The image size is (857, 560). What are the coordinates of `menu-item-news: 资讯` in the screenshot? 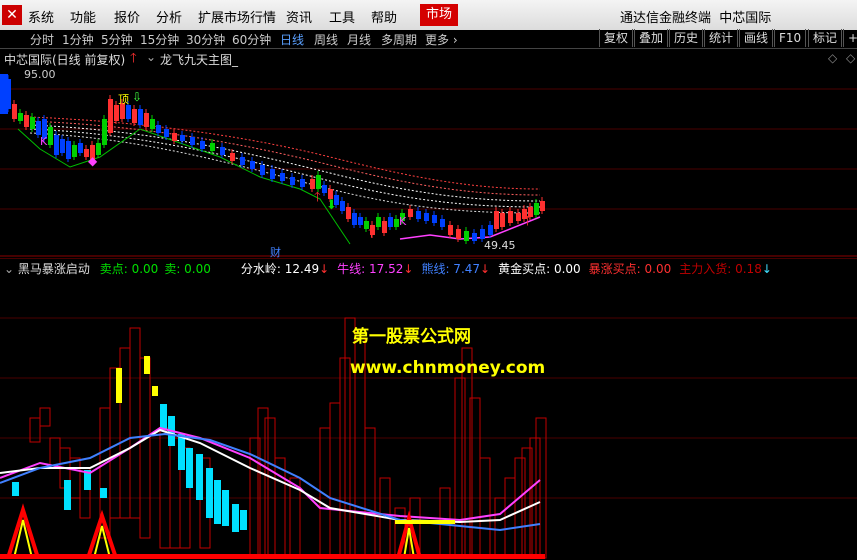 It's located at (299, 16).